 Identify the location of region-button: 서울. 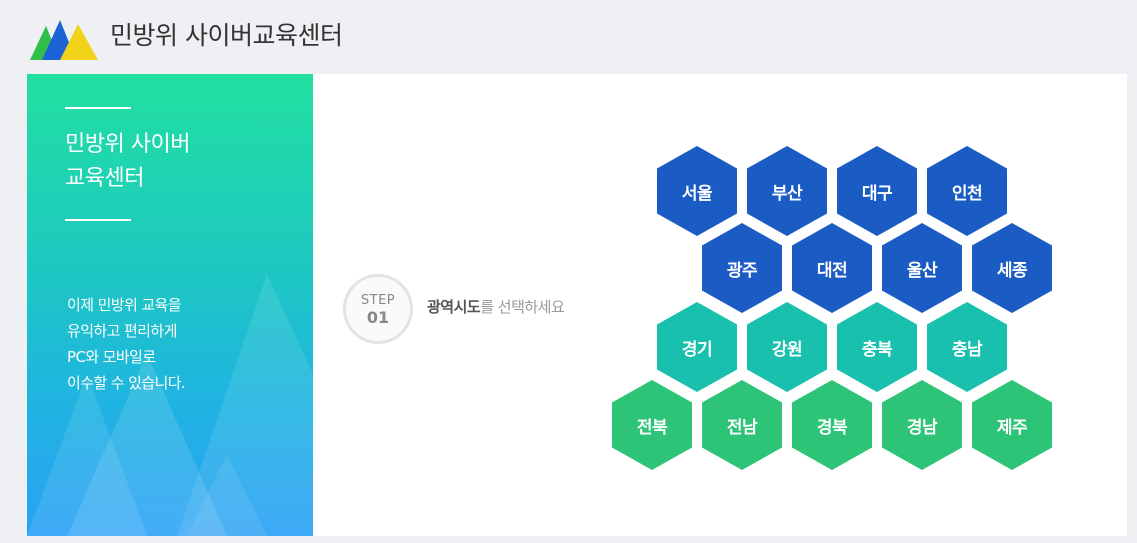
(697, 191).